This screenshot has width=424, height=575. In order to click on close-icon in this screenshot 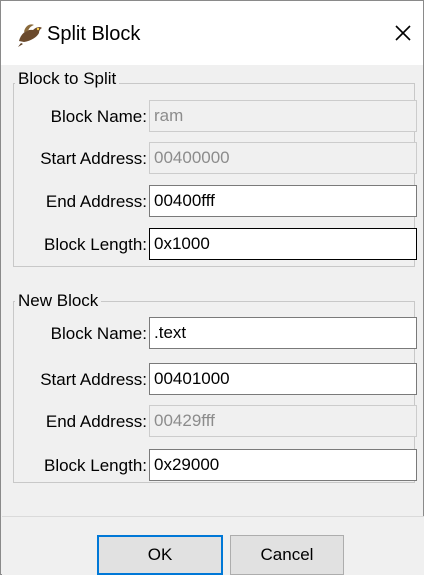, I will do `click(403, 33)`.